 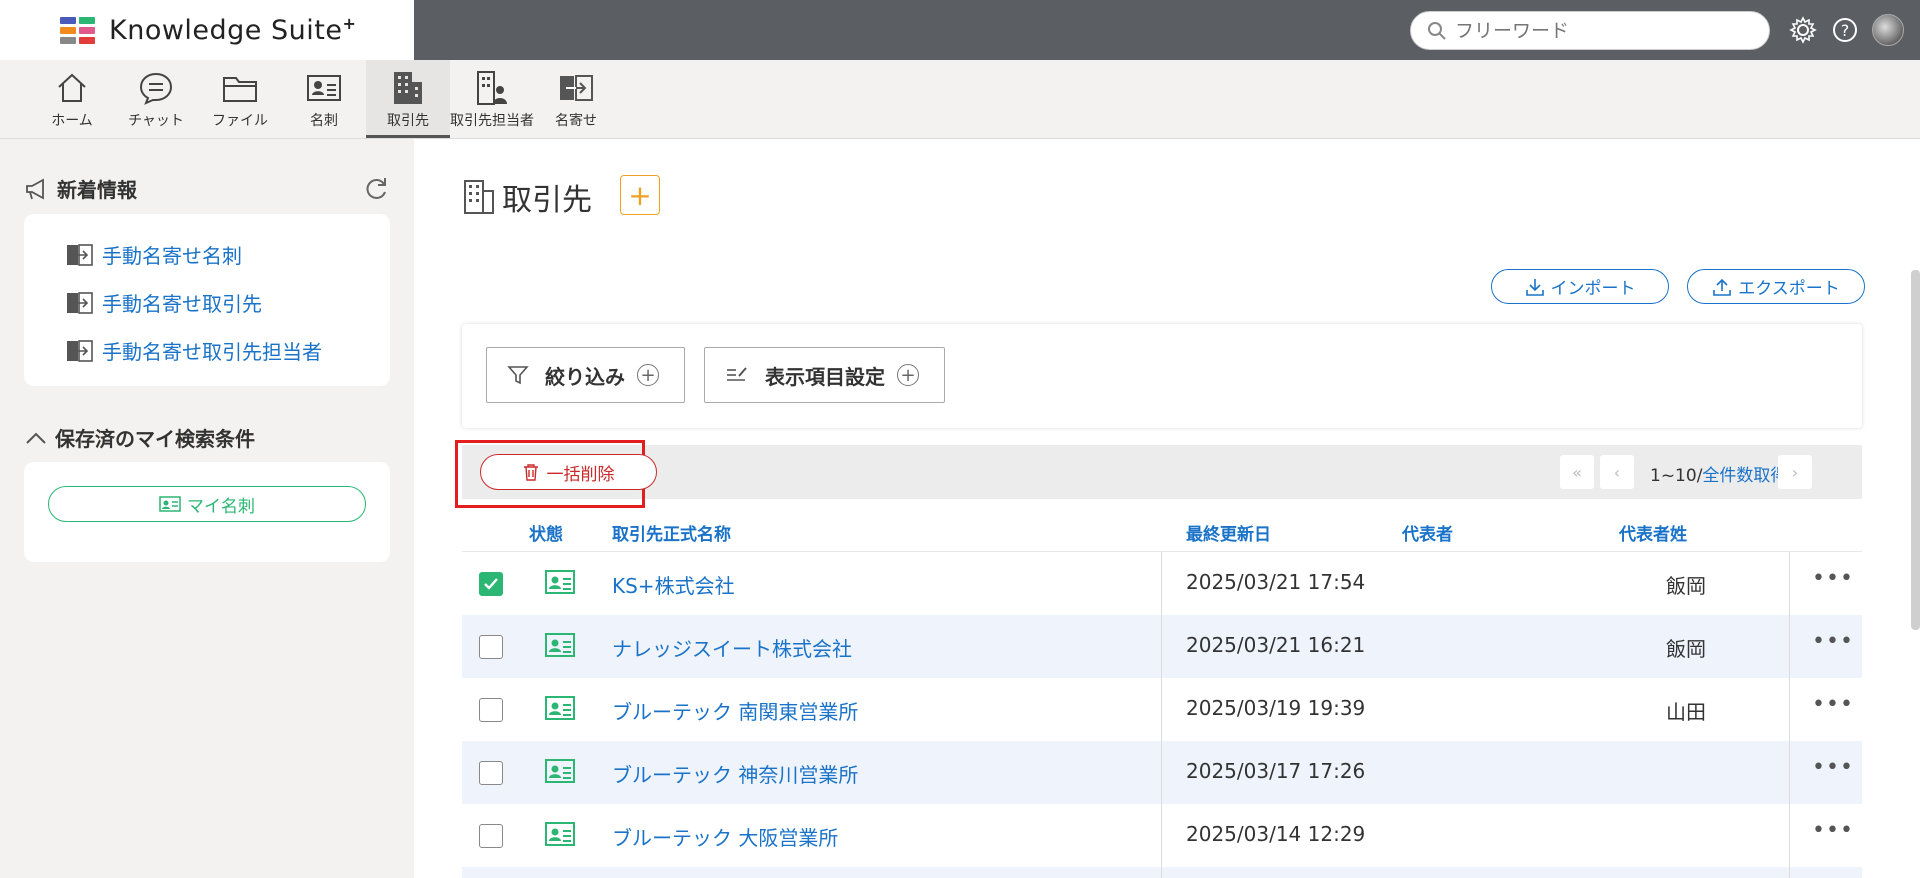 What do you see at coordinates (212, 352) in the screenshot?
I see `link-label: 手動名寄せ取引先担当者` at bounding box center [212, 352].